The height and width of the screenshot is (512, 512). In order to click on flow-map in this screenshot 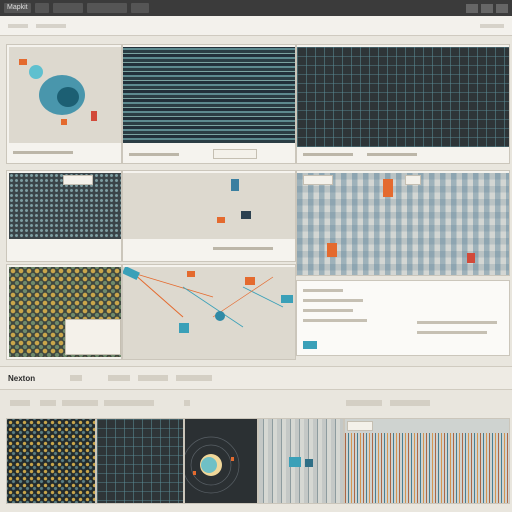, I will do `click(209, 313)`.